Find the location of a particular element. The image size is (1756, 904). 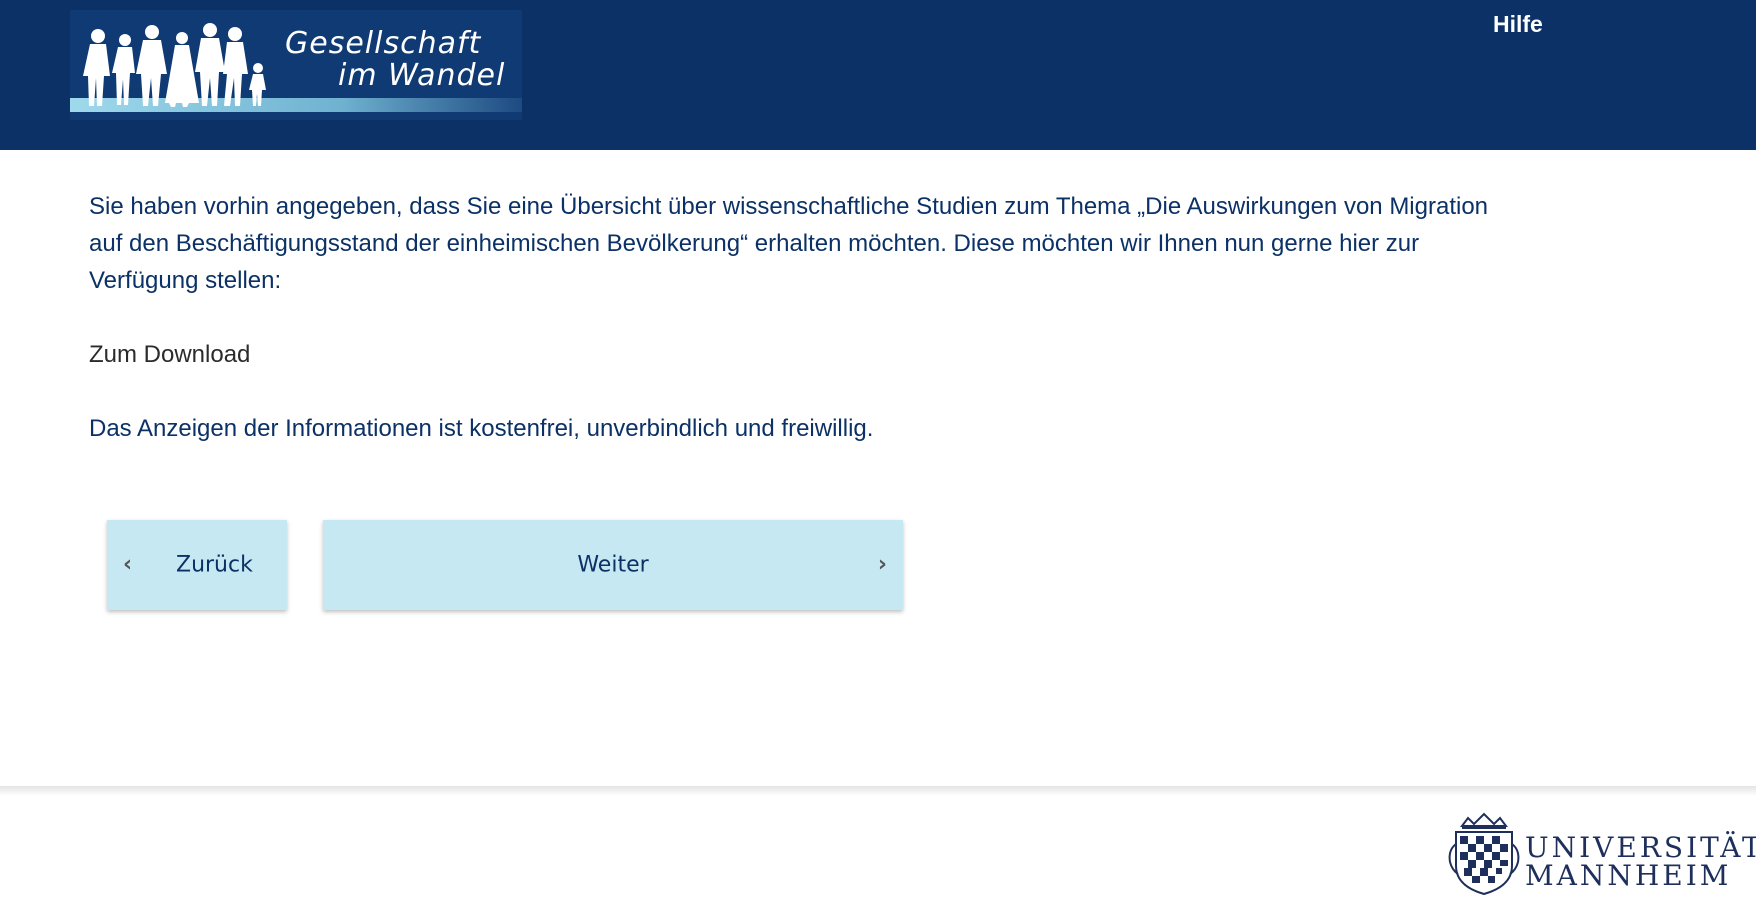

chevron-left-icon: ‹ is located at coordinates (128, 564).